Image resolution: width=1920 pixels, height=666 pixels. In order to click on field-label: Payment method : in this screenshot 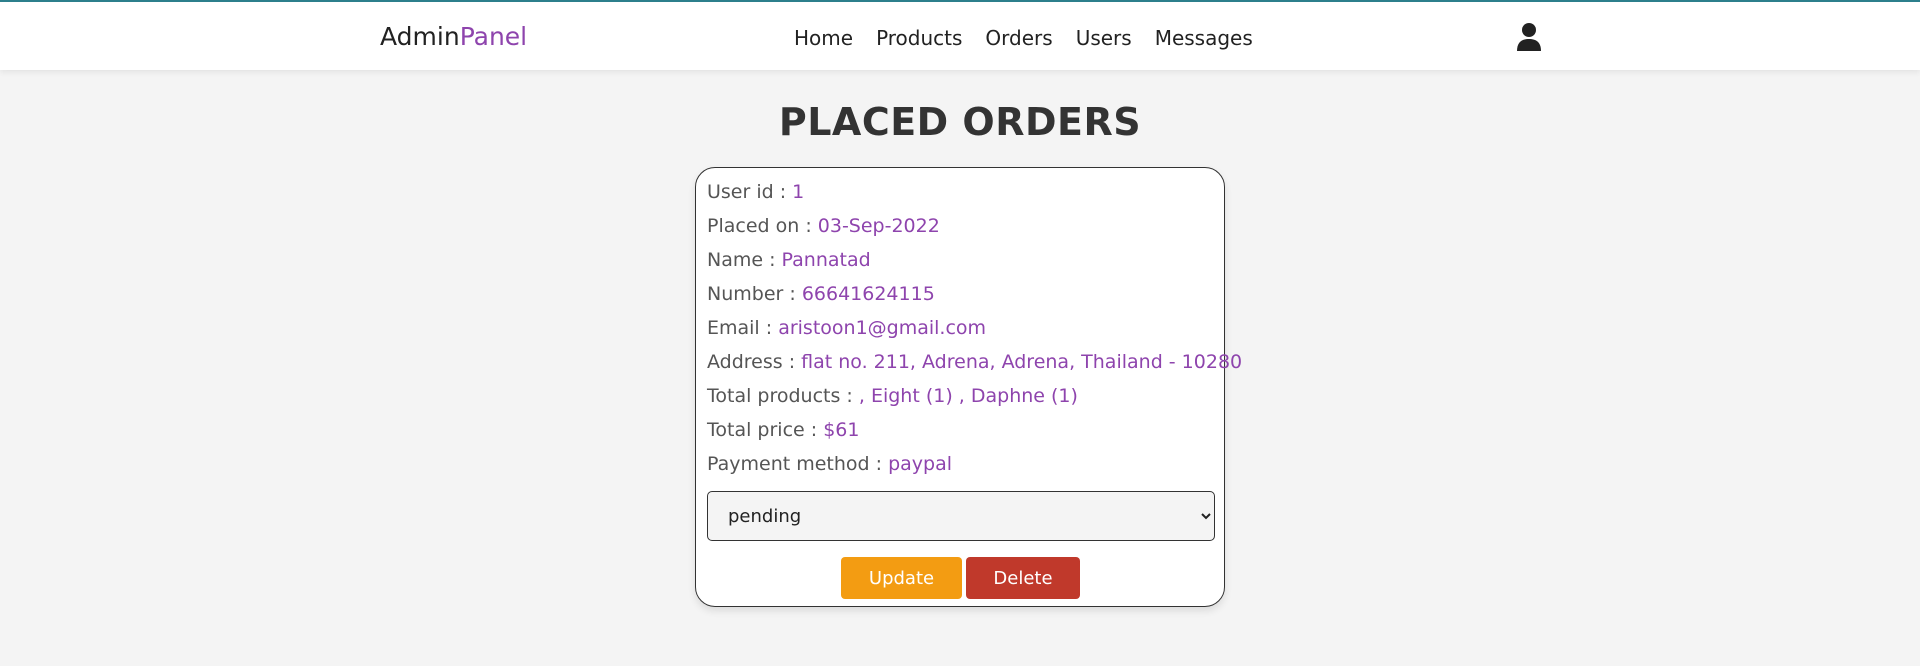, I will do `click(798, 464)`.